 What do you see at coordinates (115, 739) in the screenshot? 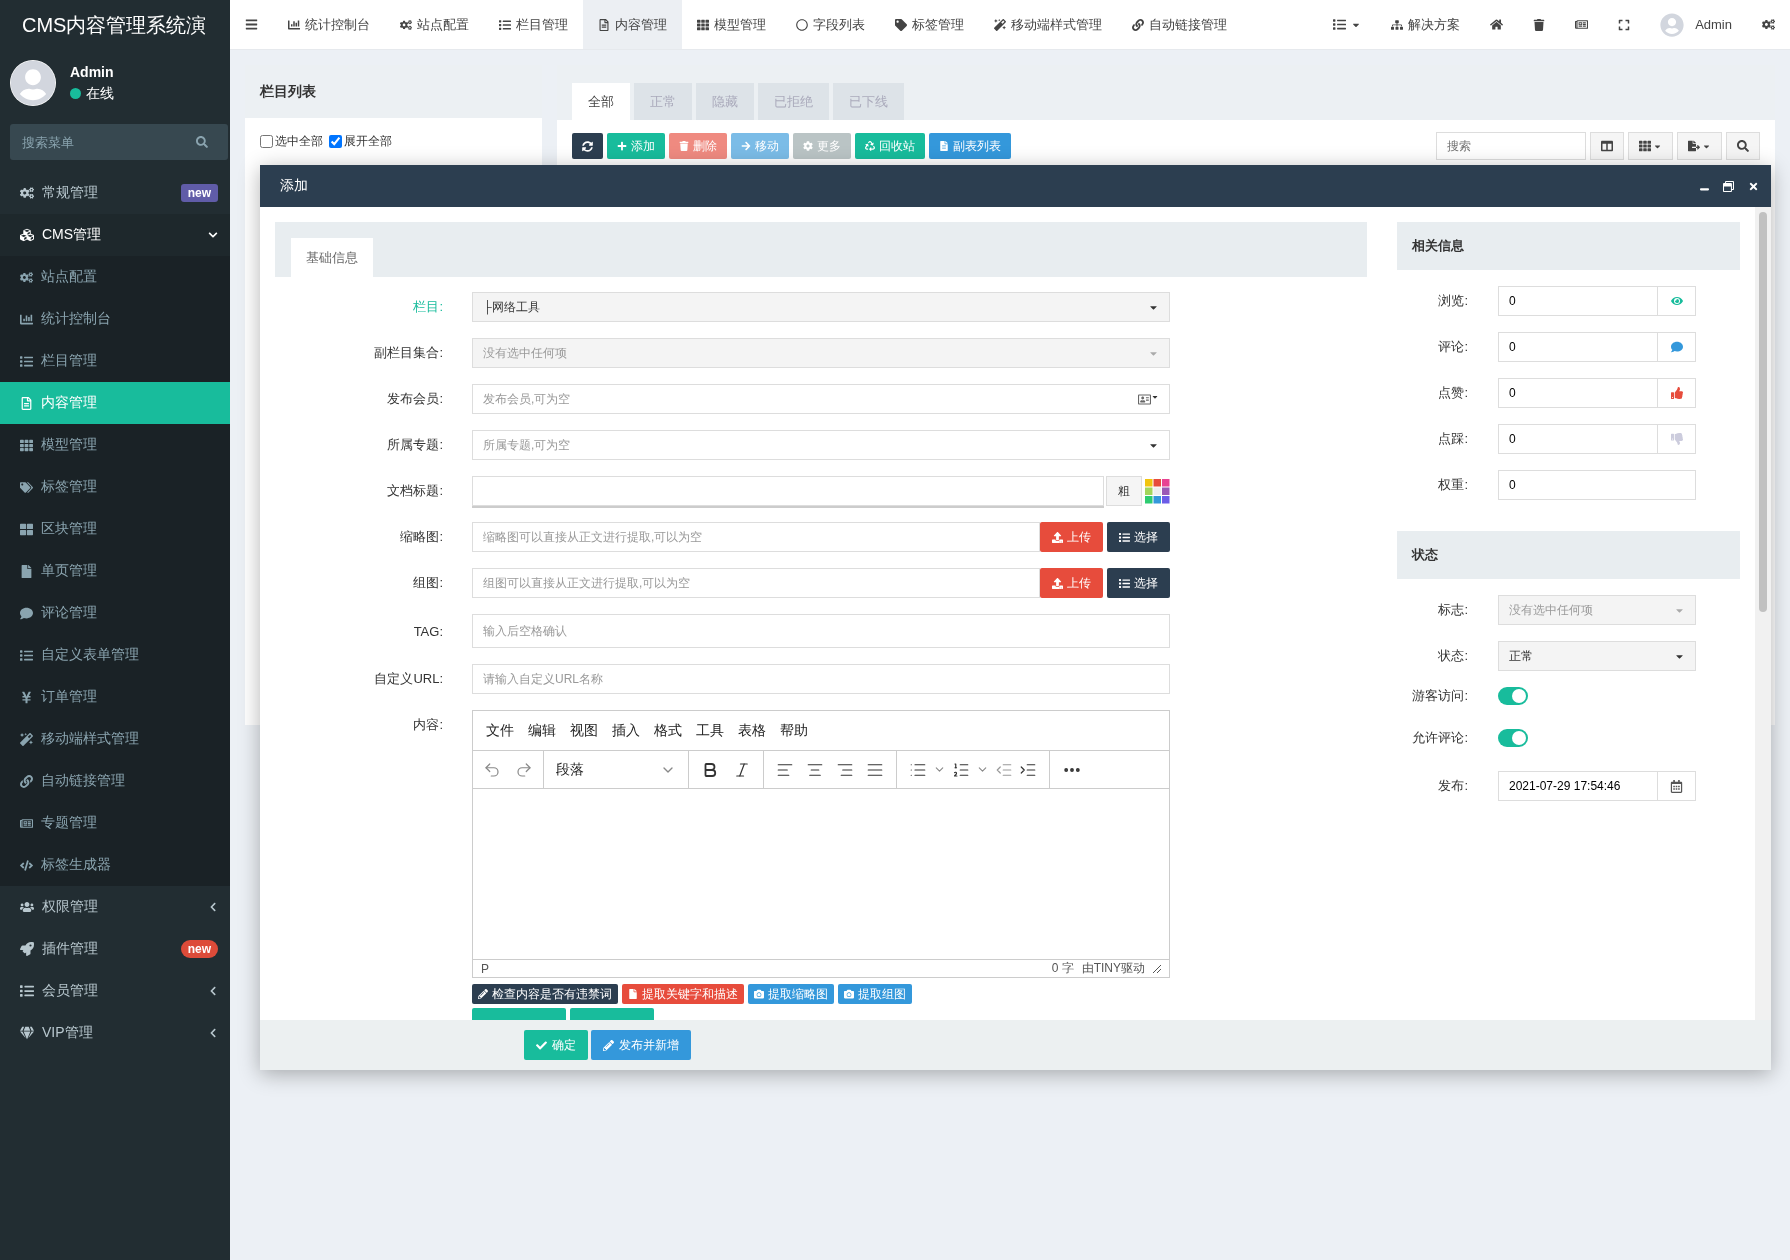
I see `submenu-item: 移动端样式管理` at bounding box center [115, 739].